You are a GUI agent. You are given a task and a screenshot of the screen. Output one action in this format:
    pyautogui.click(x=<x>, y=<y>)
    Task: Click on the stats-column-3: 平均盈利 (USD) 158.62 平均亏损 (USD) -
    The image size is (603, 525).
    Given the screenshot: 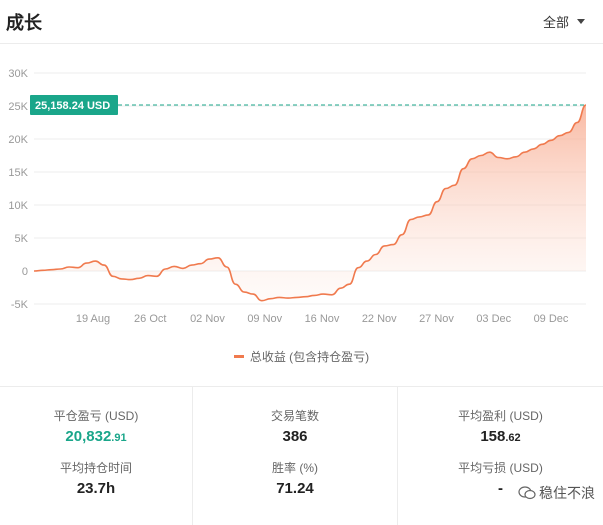 What is the action you would take?
    pyautogui.click(x=500, y=456)
    